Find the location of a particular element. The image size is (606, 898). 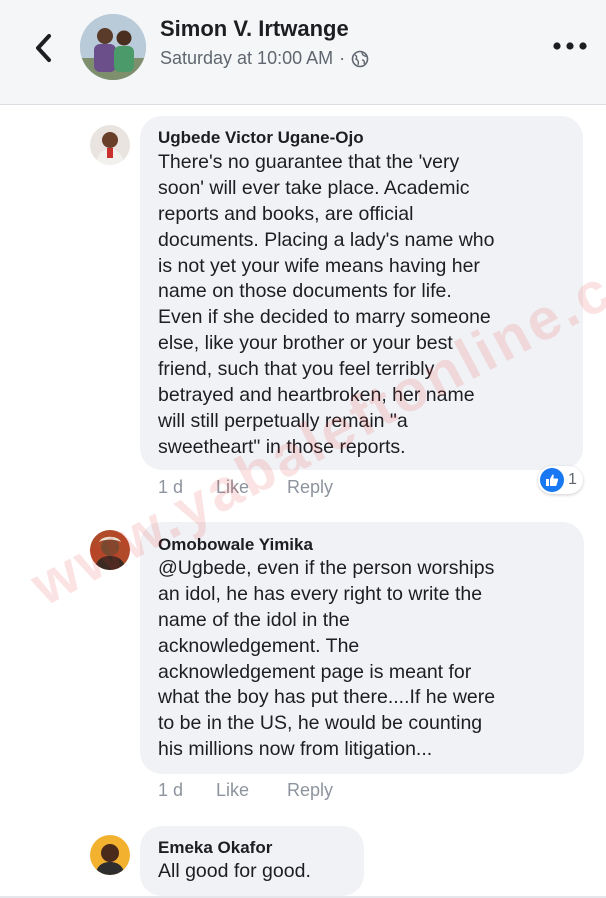

more-options-button is located at coordinates (570, 46).